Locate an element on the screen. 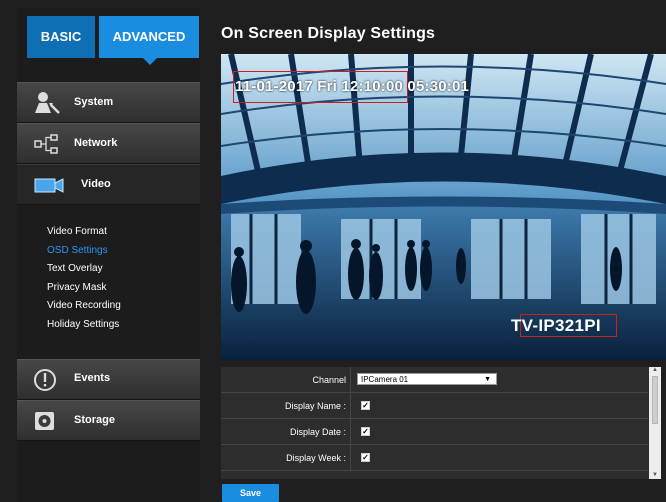 This screenshot has height=502, width=666. submenu-privacy-mask: Privacy Mask is located at coordinates (122, 288).